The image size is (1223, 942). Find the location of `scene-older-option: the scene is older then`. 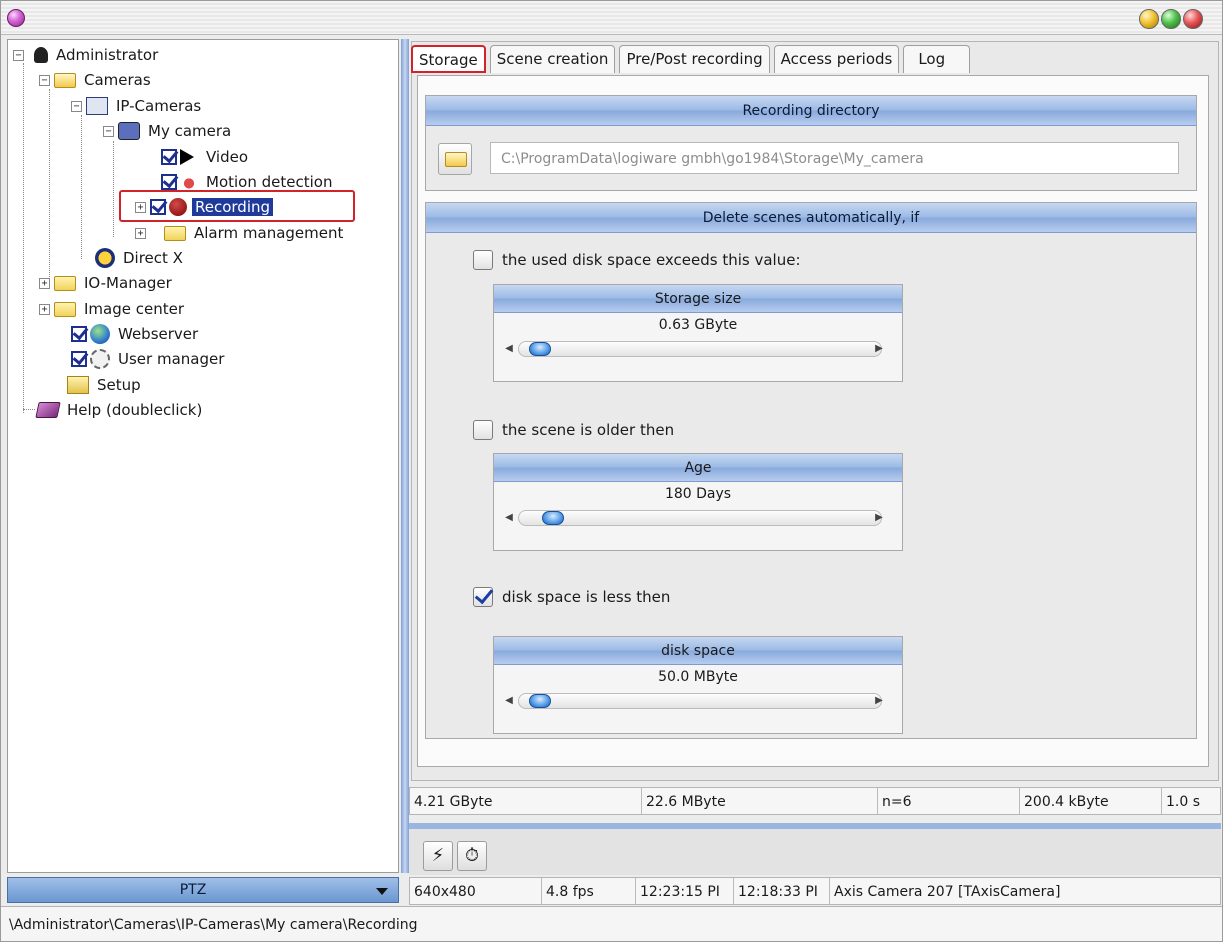

scene-older-option: the scene is older then is located at coordinates (573, 430).